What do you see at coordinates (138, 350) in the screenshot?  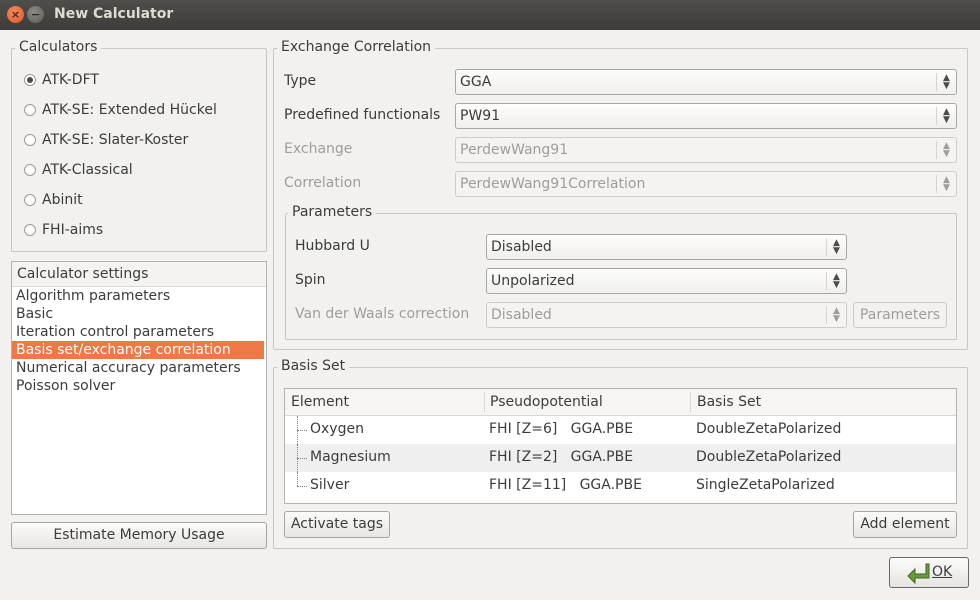 I see `settings-list-item: Basis set/exchange correlation` at bounding box center [138, 350].